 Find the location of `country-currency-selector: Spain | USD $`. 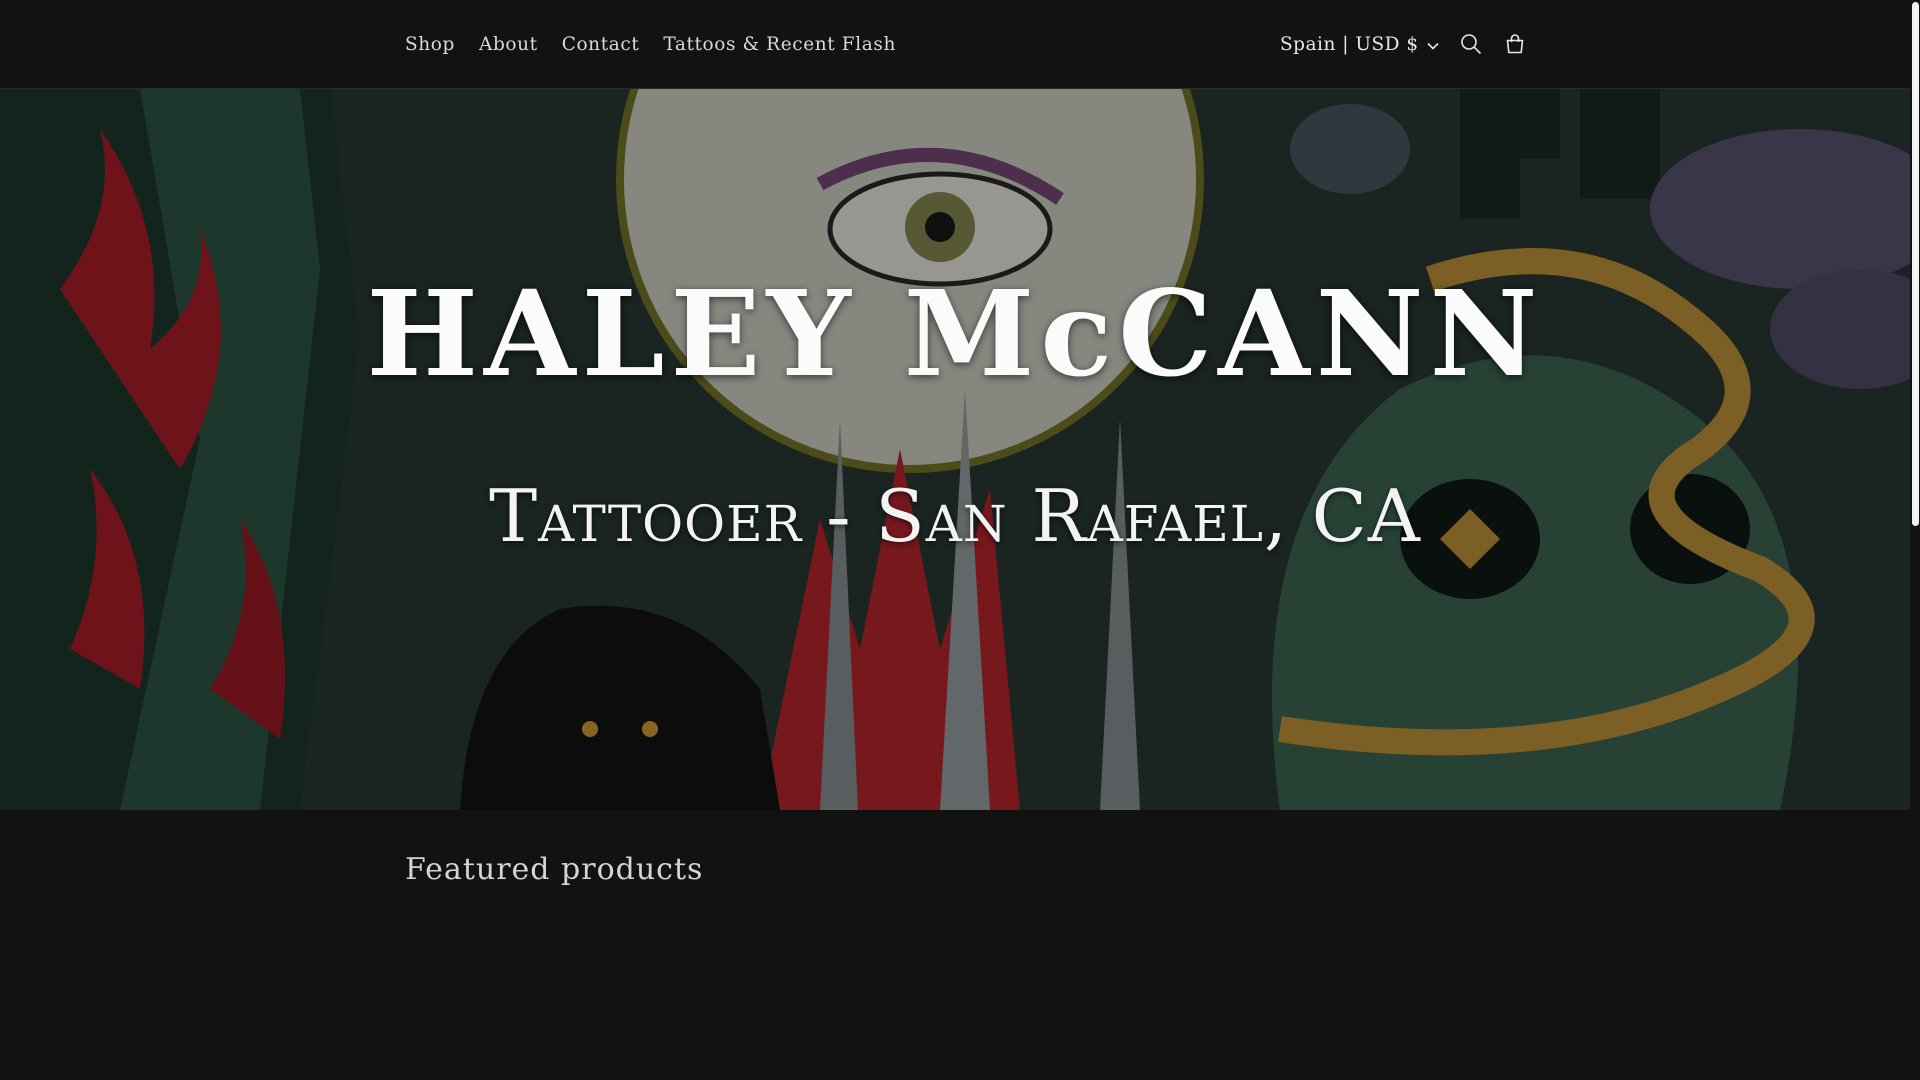

country-currency-selector: Spain | USD $ is located at coordinates (1359, 44).